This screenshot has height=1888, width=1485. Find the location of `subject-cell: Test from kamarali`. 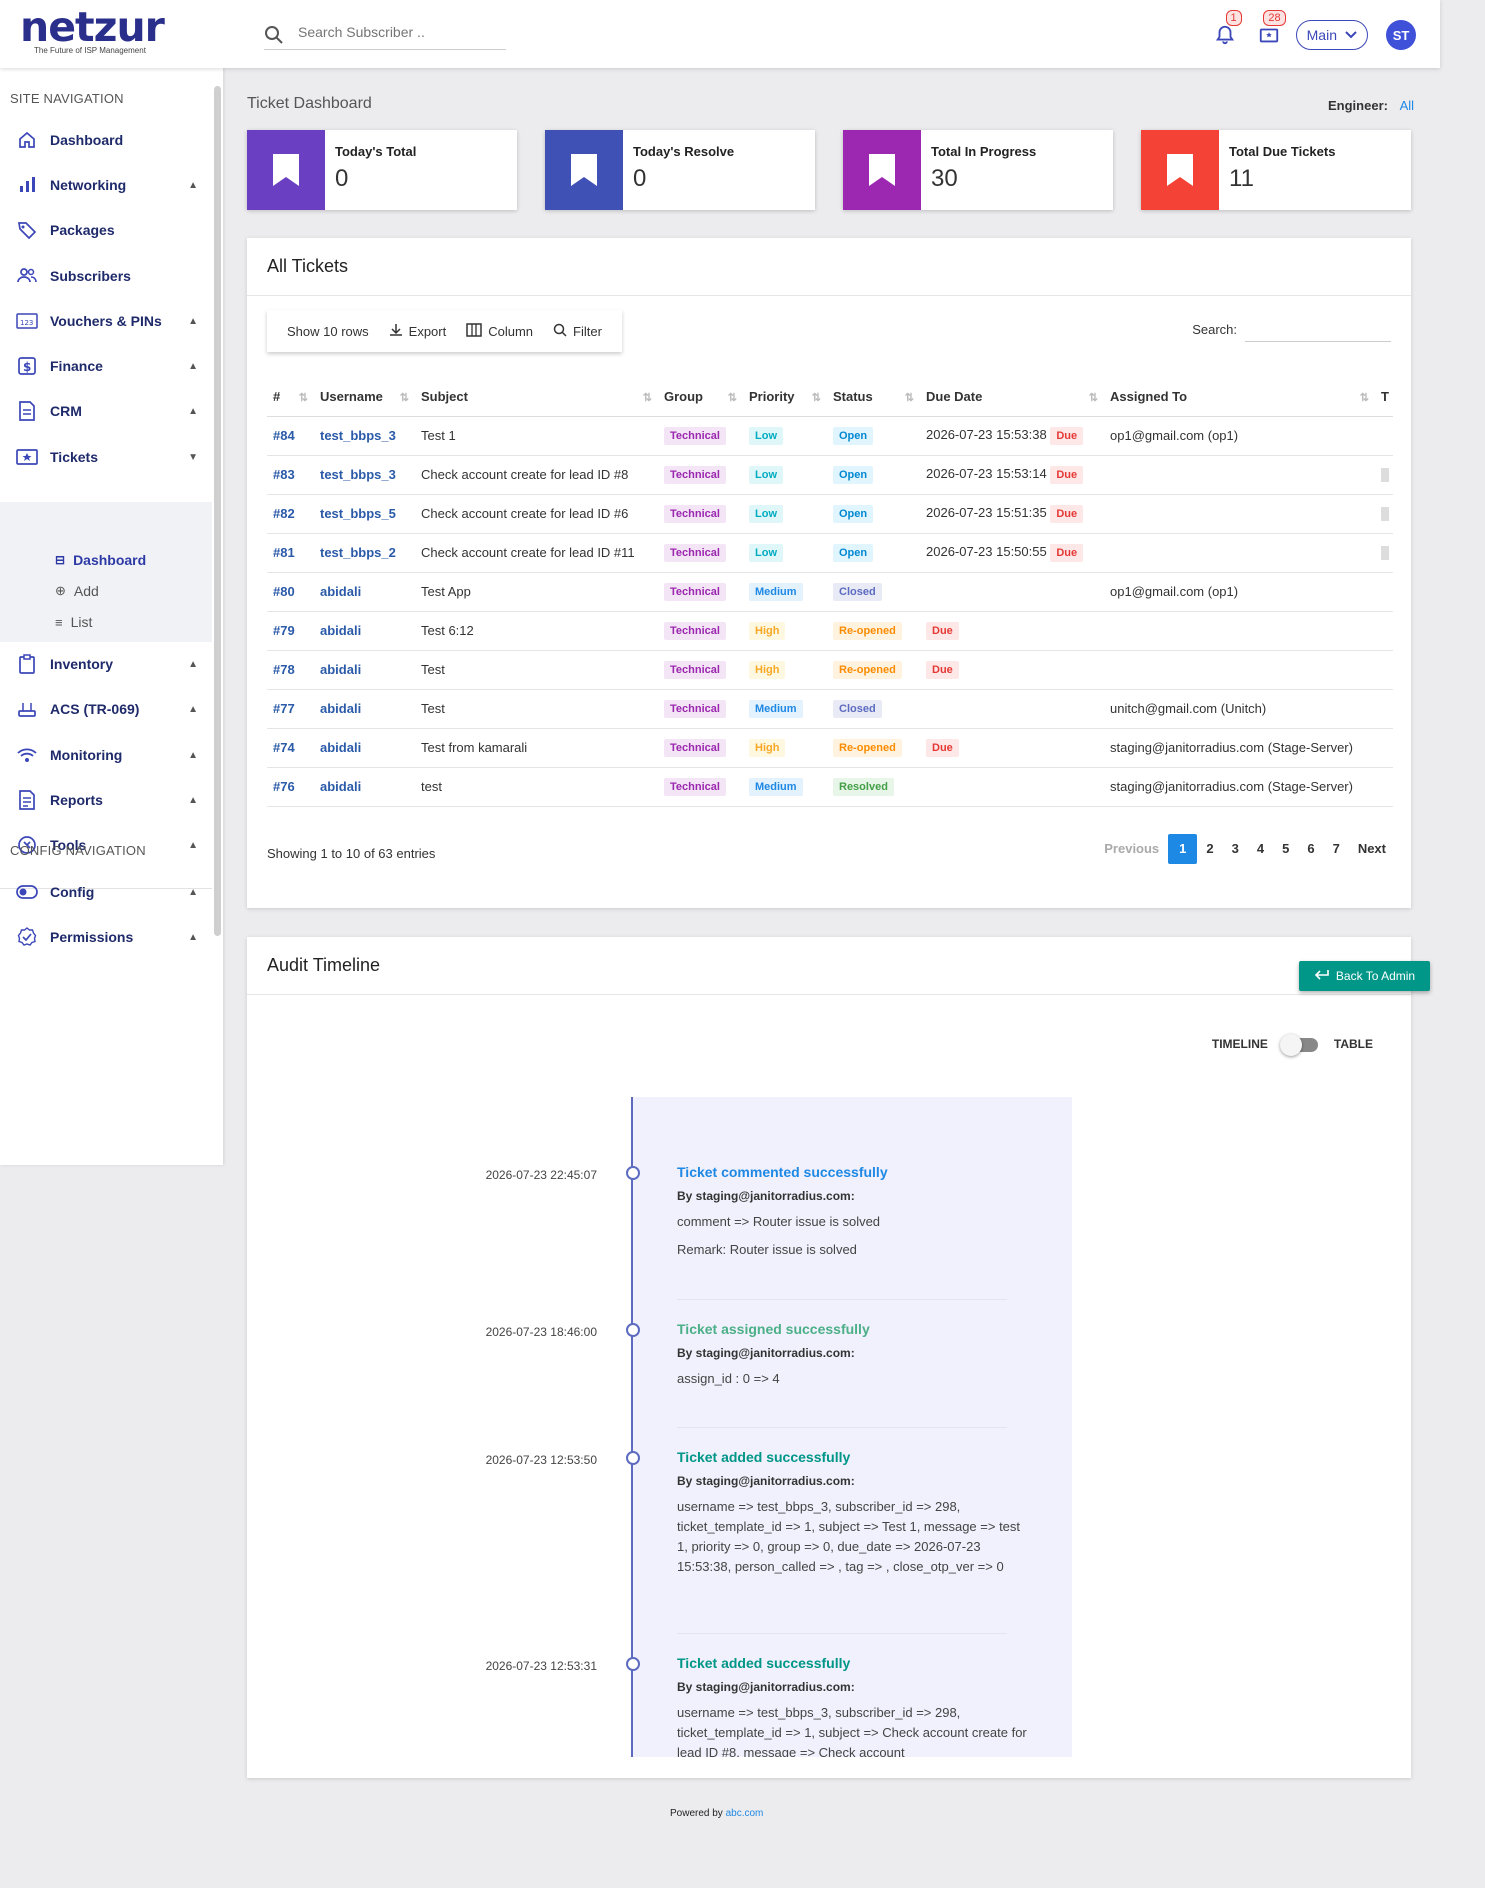

subject-cell: Test from kamarali is located at coordinates (536, 748).